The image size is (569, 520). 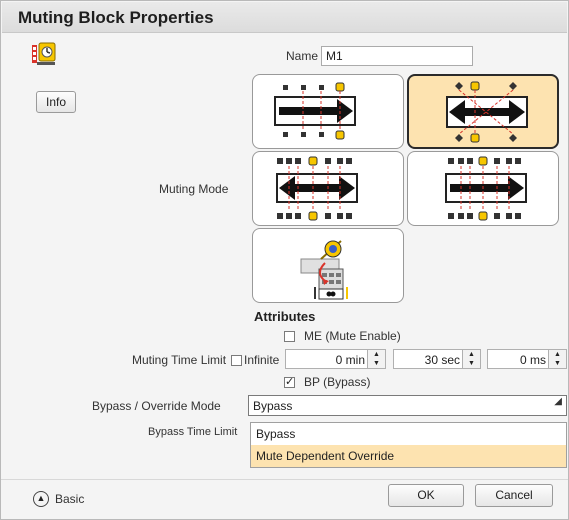 What do you see at coordinates (471, 359) in the screenshot?
I see `seconds-spin-arrows: ▲ ▼` at bounding box center [471, 359].